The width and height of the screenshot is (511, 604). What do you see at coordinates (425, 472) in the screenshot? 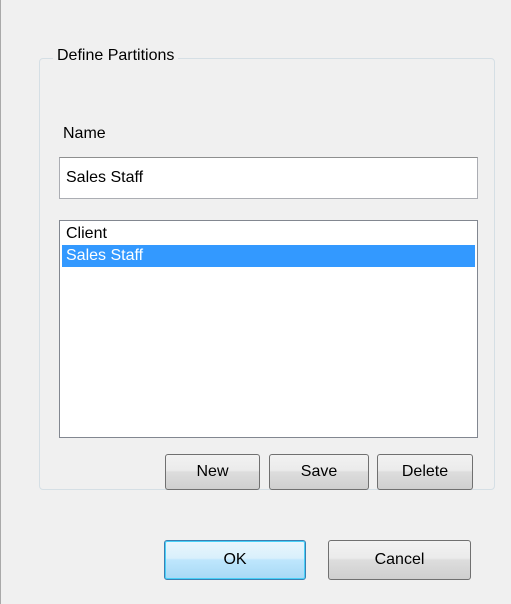
I see `delete-button: Delete` at bounding box center [425, 472].